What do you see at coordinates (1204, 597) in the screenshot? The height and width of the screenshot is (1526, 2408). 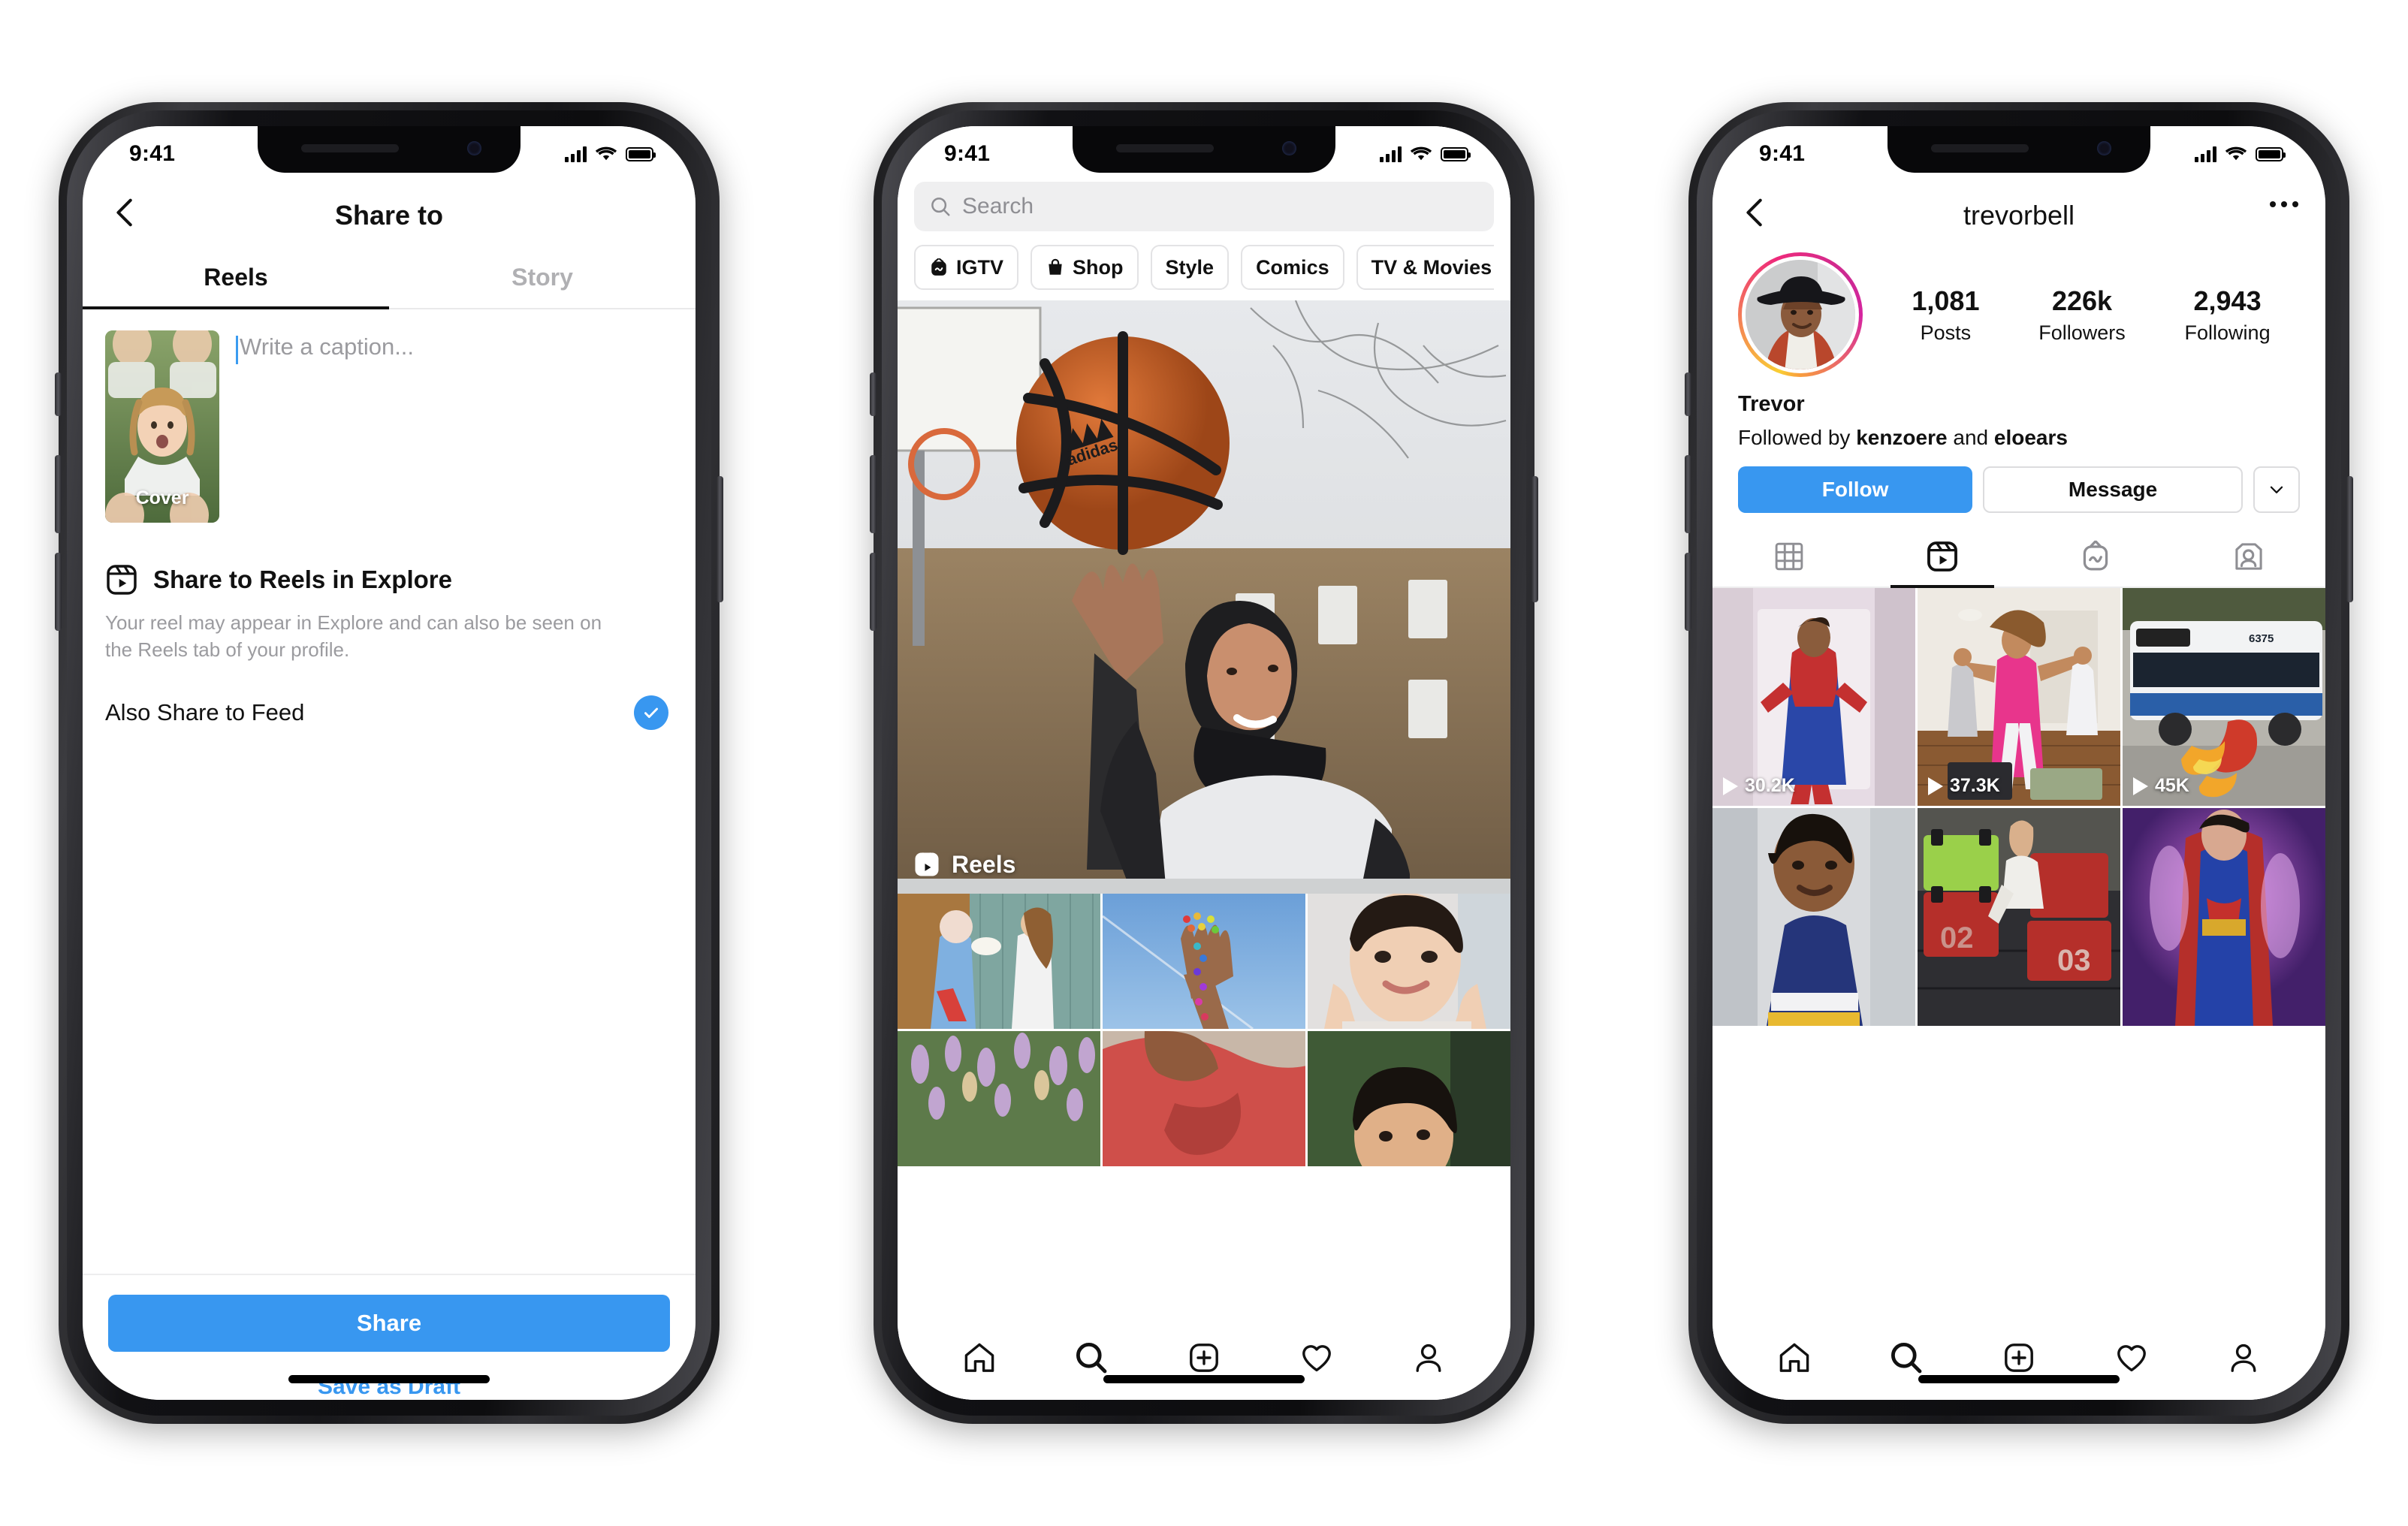 I see `explore-hero-reel: adidas Reels` at bounding box center [1204, 597].